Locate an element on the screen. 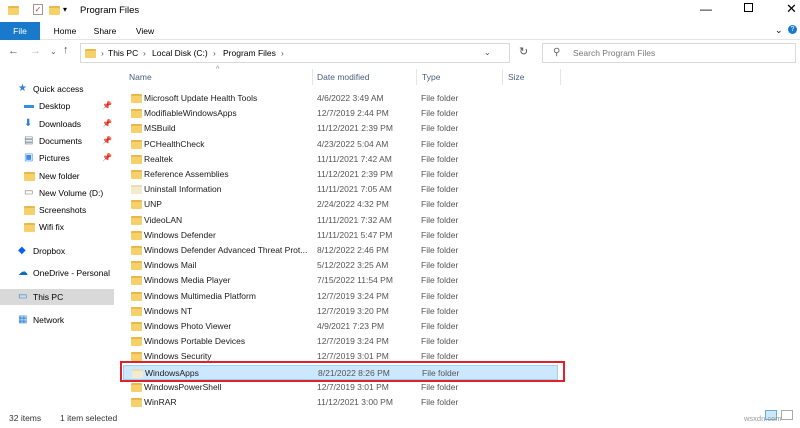 This screenshot has height=428, width=800. expand-ribbon-icon: ⌄ is located at coordinates (779, 30).